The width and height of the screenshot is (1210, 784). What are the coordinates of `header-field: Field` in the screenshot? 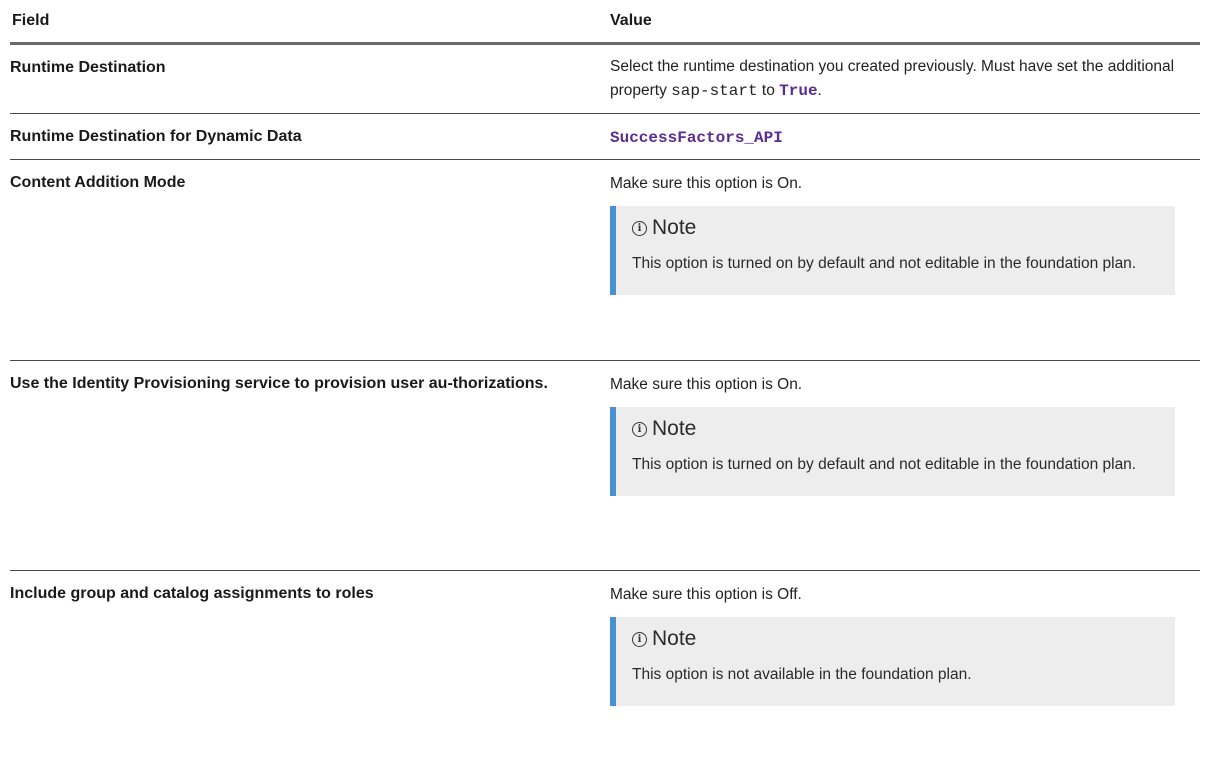 It's located at (31, 20).